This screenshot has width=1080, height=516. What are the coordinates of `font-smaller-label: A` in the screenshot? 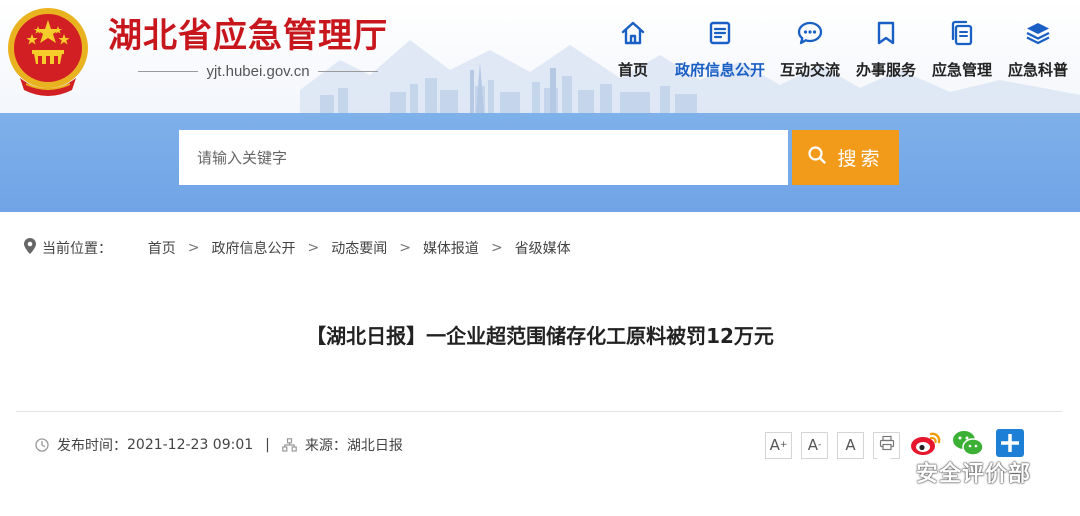 It's located at (850, 445).